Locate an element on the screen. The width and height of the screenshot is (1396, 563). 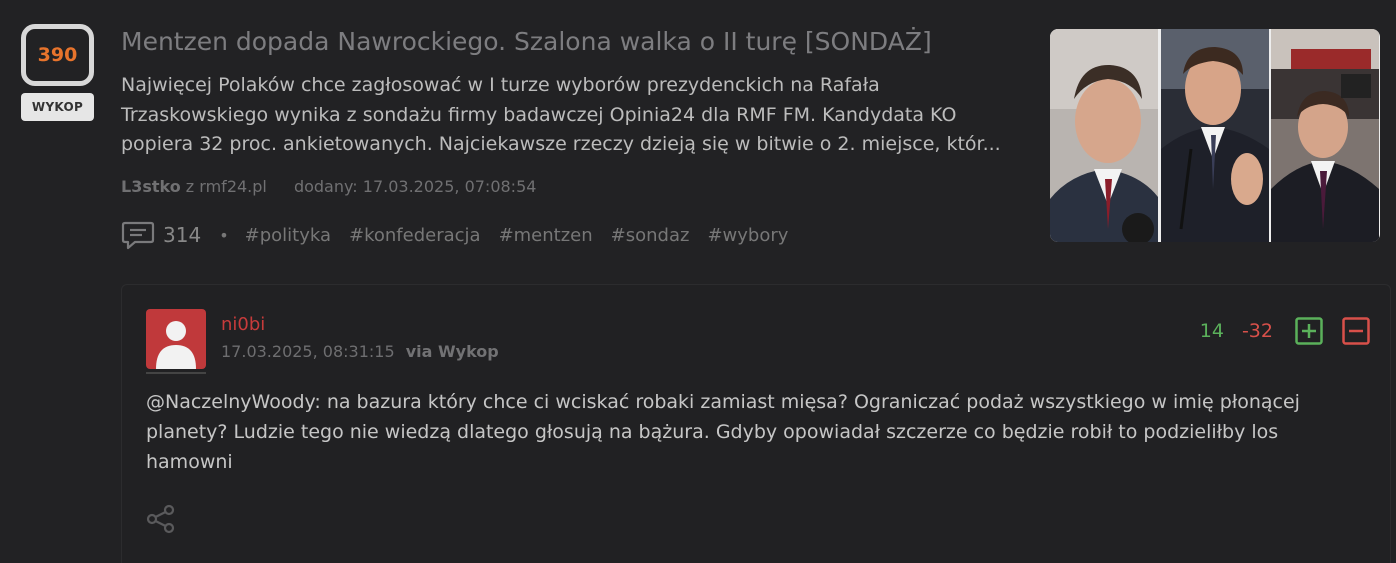
vote-score-box: 390 is located at coordinates (57, 55).